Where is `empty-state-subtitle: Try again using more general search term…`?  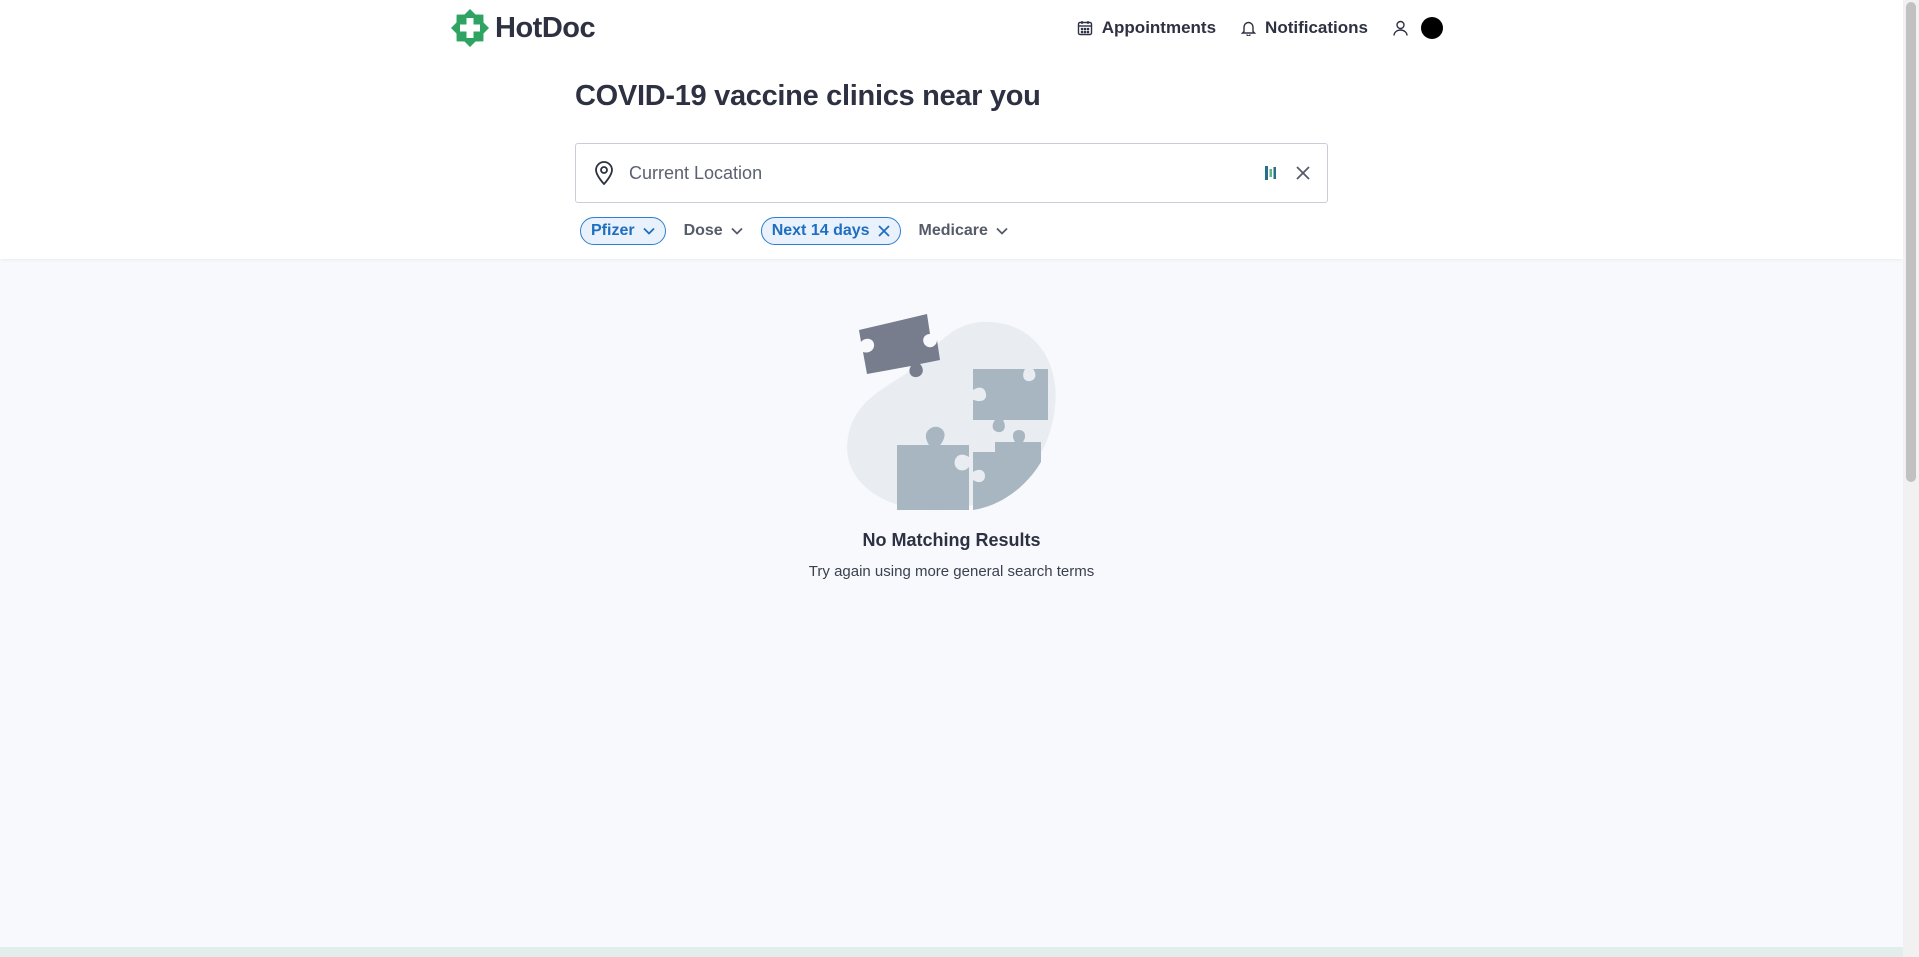
empty-state-subtitle: Try again using more general search term… is located at coordinates (951, 571).